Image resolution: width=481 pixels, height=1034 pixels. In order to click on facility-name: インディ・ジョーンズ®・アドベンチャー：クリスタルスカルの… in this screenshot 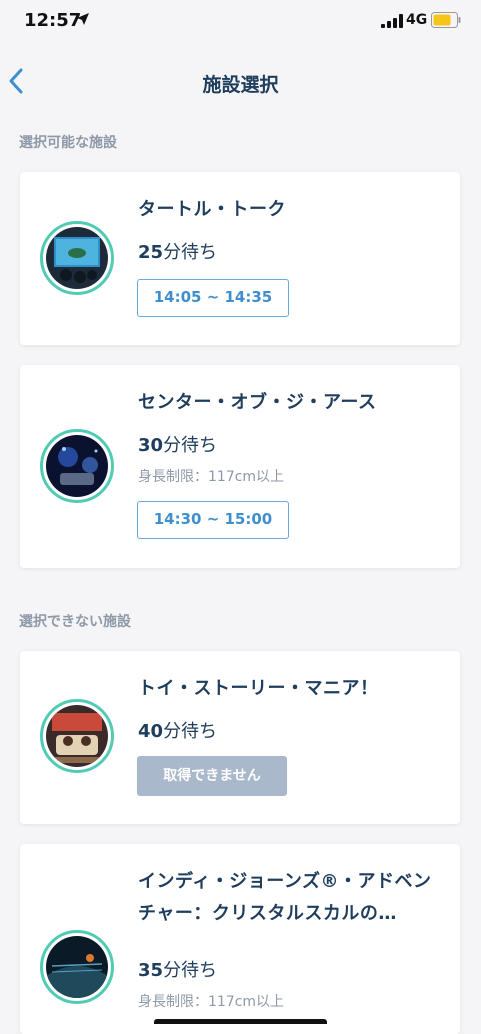, I will do `click(285, 897)`.